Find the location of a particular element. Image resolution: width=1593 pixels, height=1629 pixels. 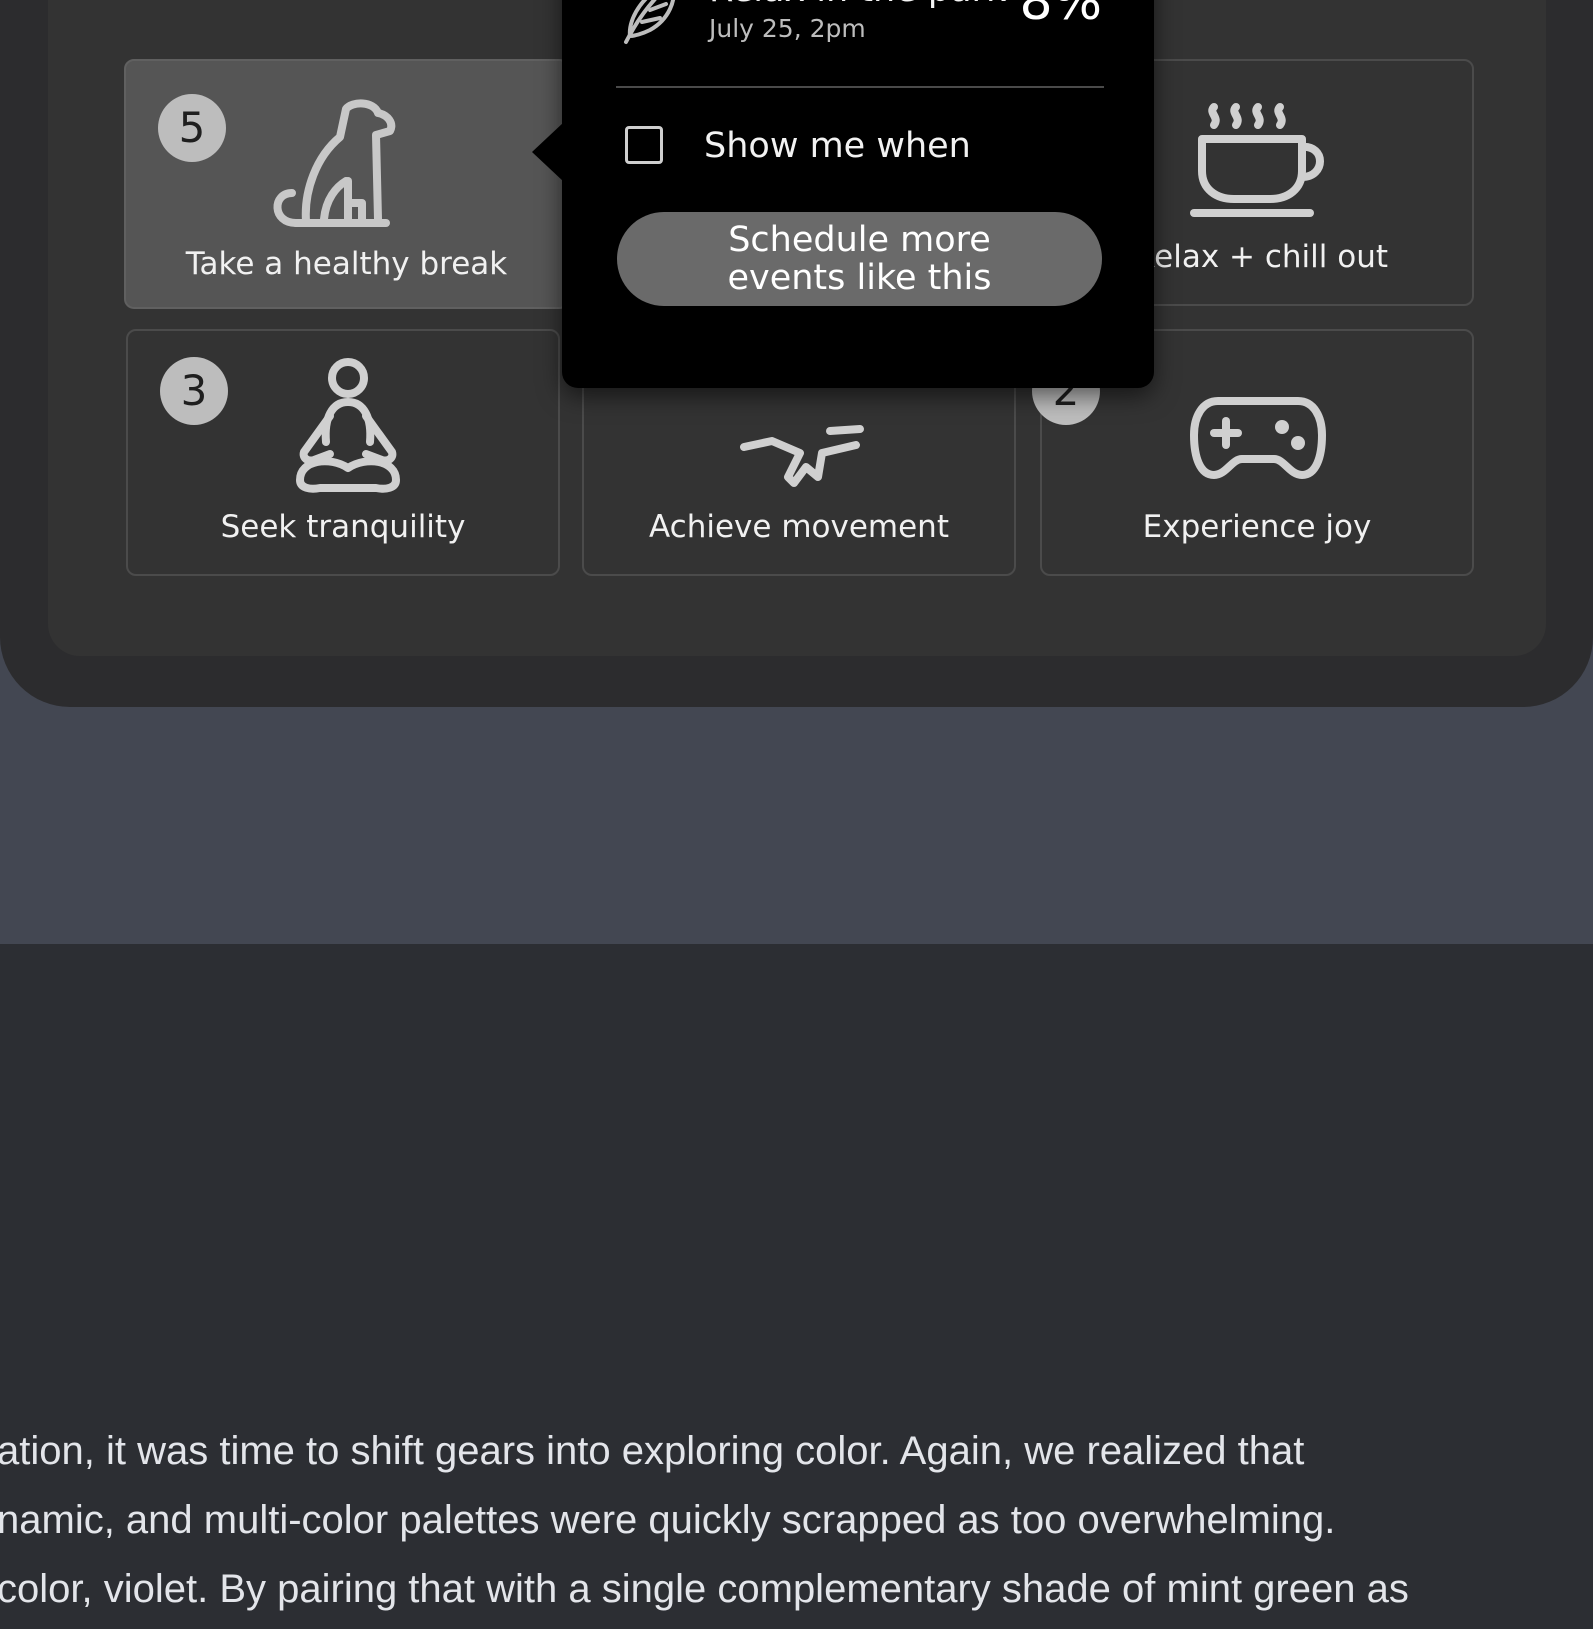

event-percent: 8% is located at coordinates (1061, 16).